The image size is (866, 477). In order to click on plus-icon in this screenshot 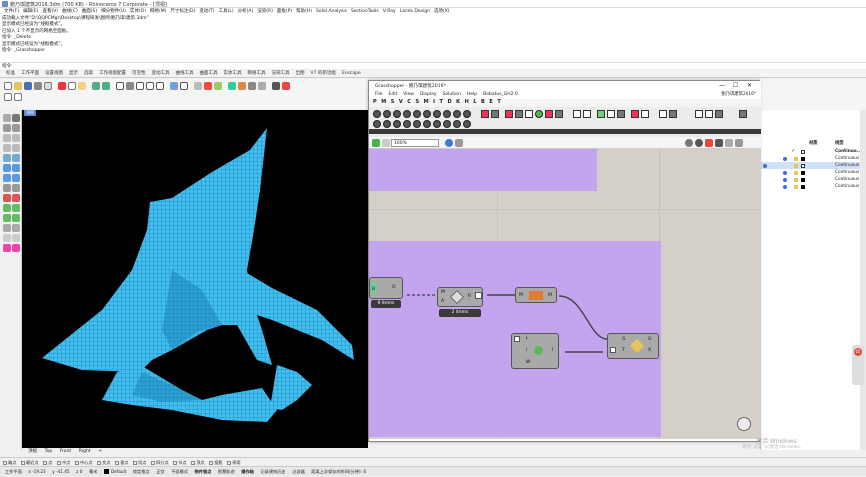, I will do `click(613, 350)`.